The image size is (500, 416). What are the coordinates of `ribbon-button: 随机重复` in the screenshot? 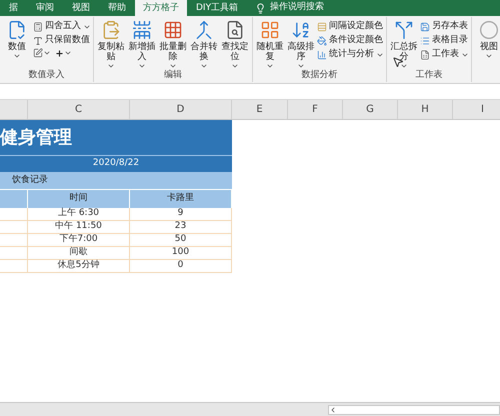 It's located at (270, 44).